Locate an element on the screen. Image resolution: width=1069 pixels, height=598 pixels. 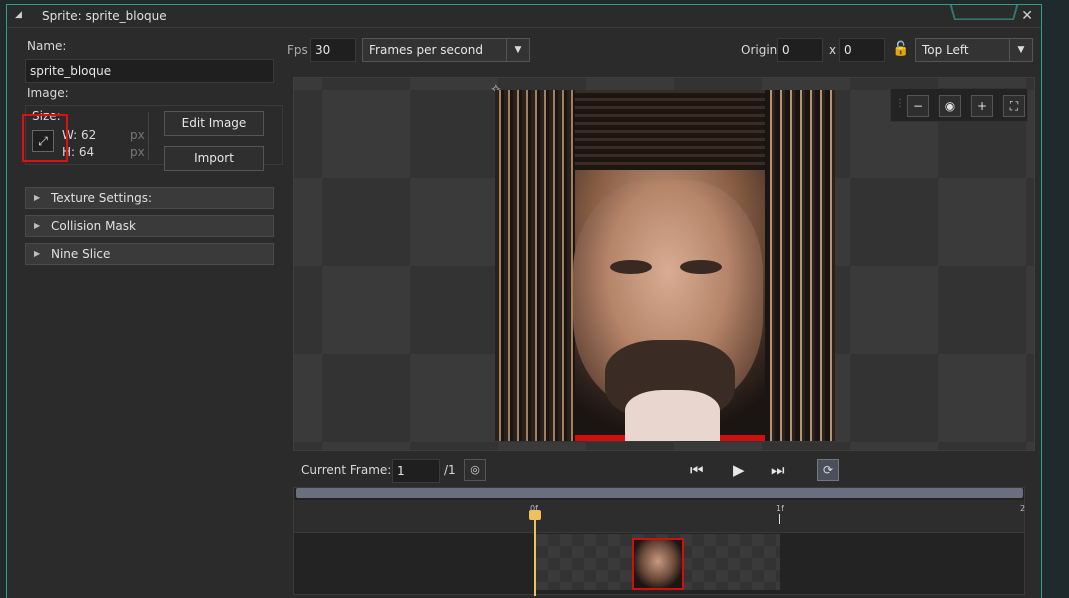
drag-handle-icon: ⋮ is located at coordinates (900, 103).